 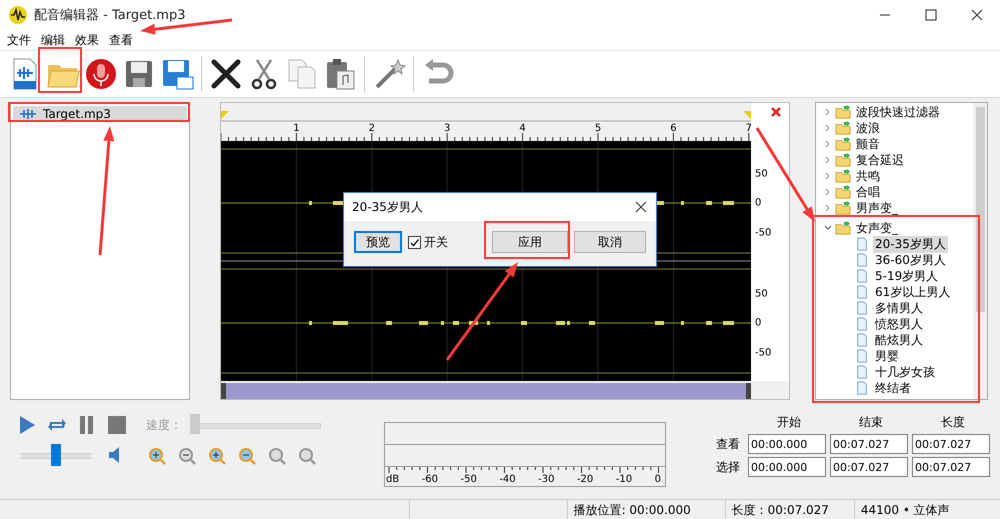 I want to click on tree-item: 61岁以上男人, so click(x=912, y=292).